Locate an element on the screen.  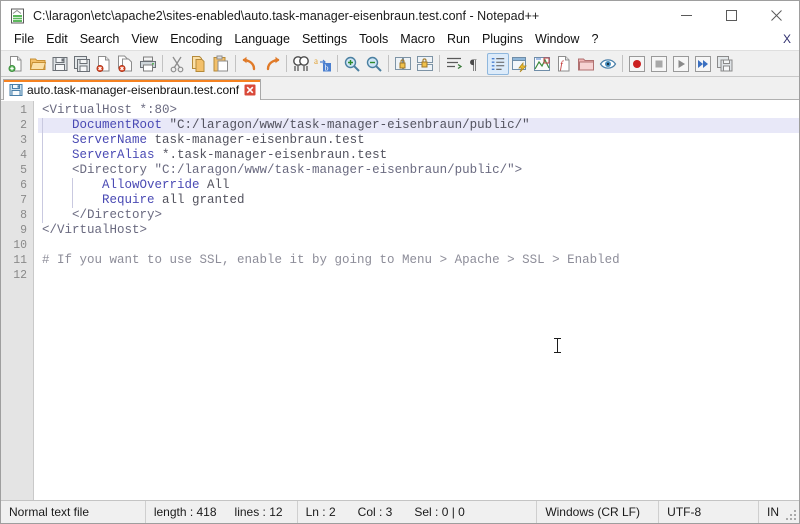
window-controls is located at coordinates (731, 15).